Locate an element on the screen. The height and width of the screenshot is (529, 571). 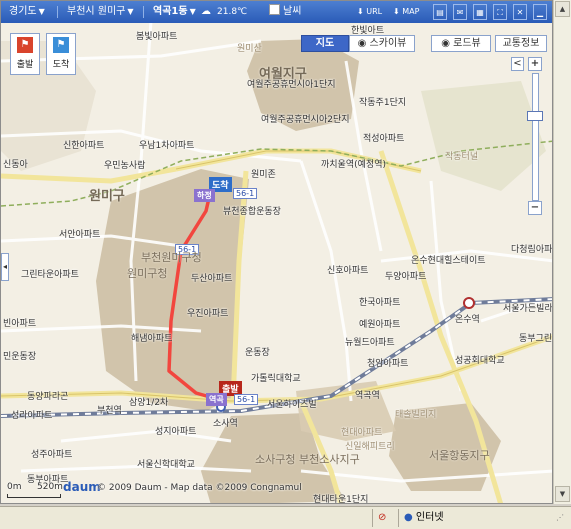
bus-stop-bottom-marker: 역곡 is located at coordinates (216, 399).